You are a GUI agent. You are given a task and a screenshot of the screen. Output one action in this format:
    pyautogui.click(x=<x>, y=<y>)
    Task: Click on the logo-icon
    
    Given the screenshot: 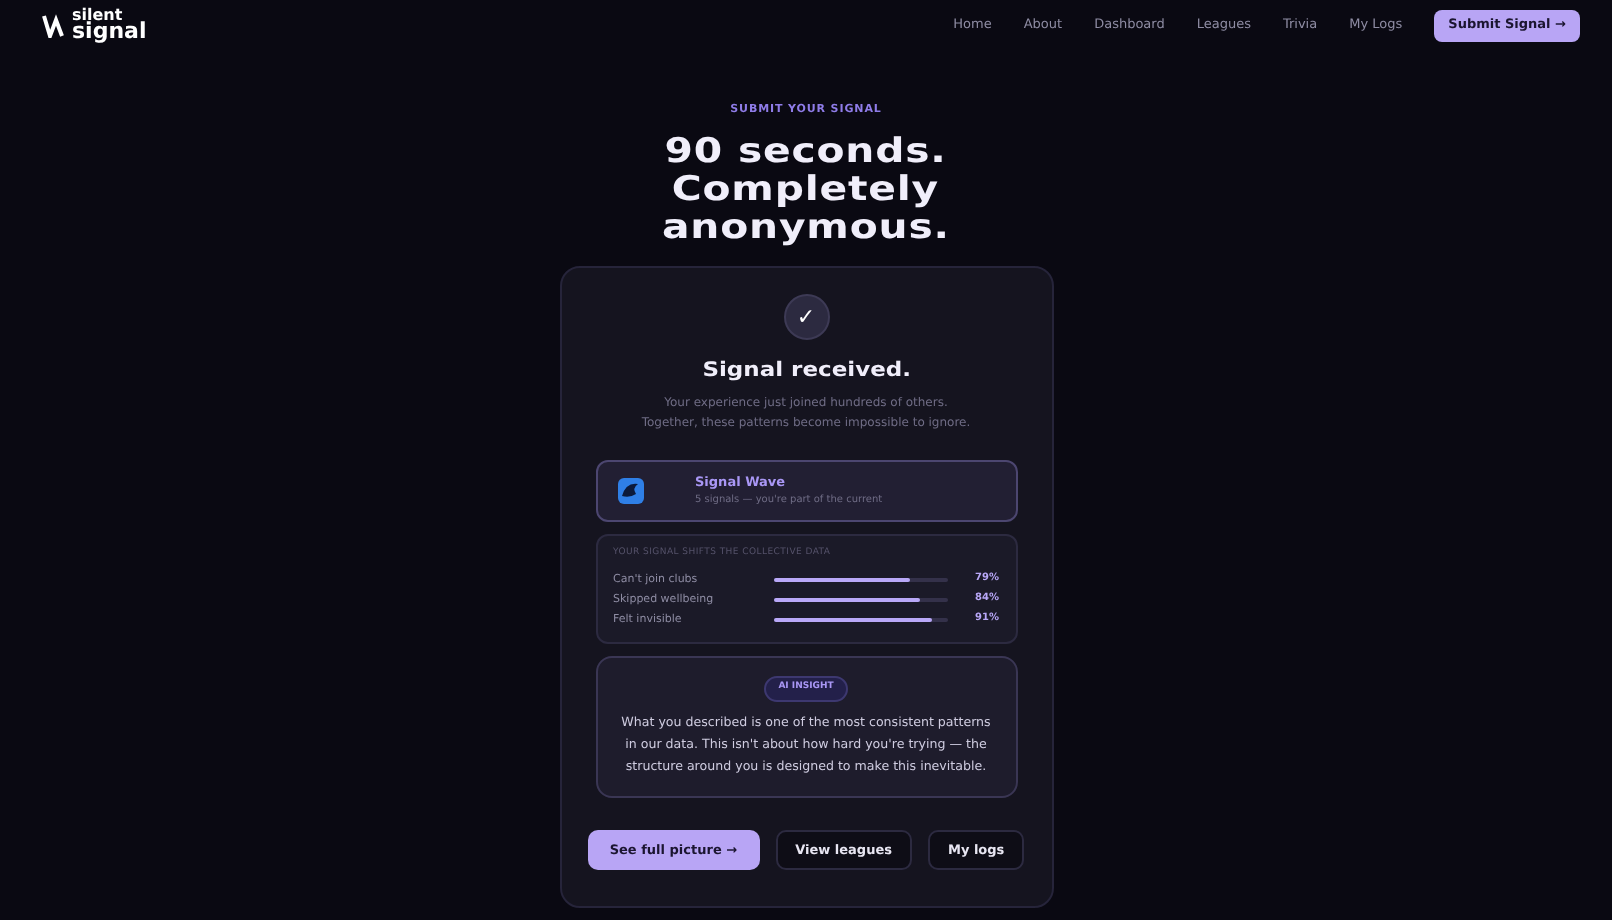 What is the action you would take?
    pyautogui.click(x=52, y=26)
    